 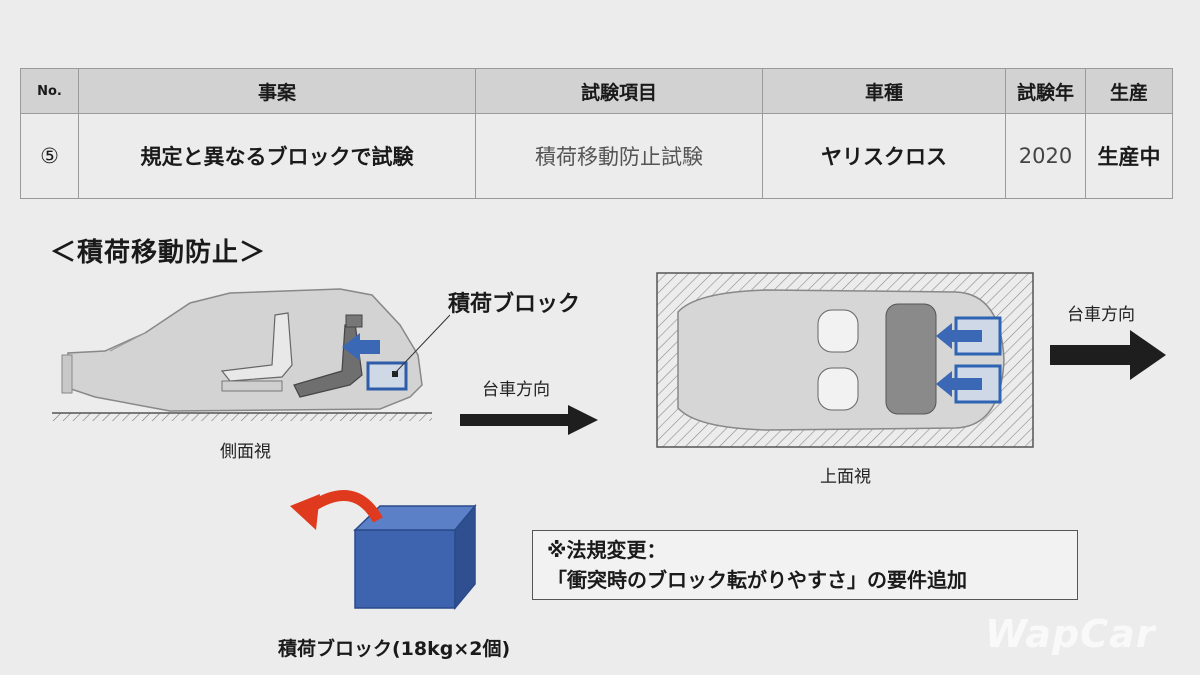 I want to click on cargo-block-3d, so click(x=383, y=550).